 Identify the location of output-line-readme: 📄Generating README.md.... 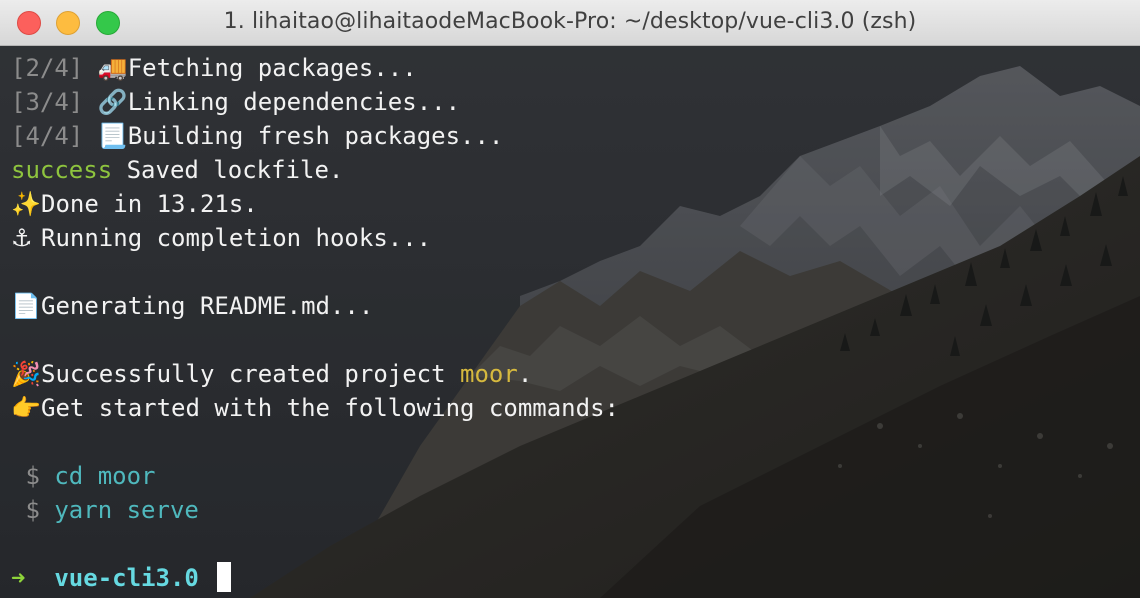
(571, 306).